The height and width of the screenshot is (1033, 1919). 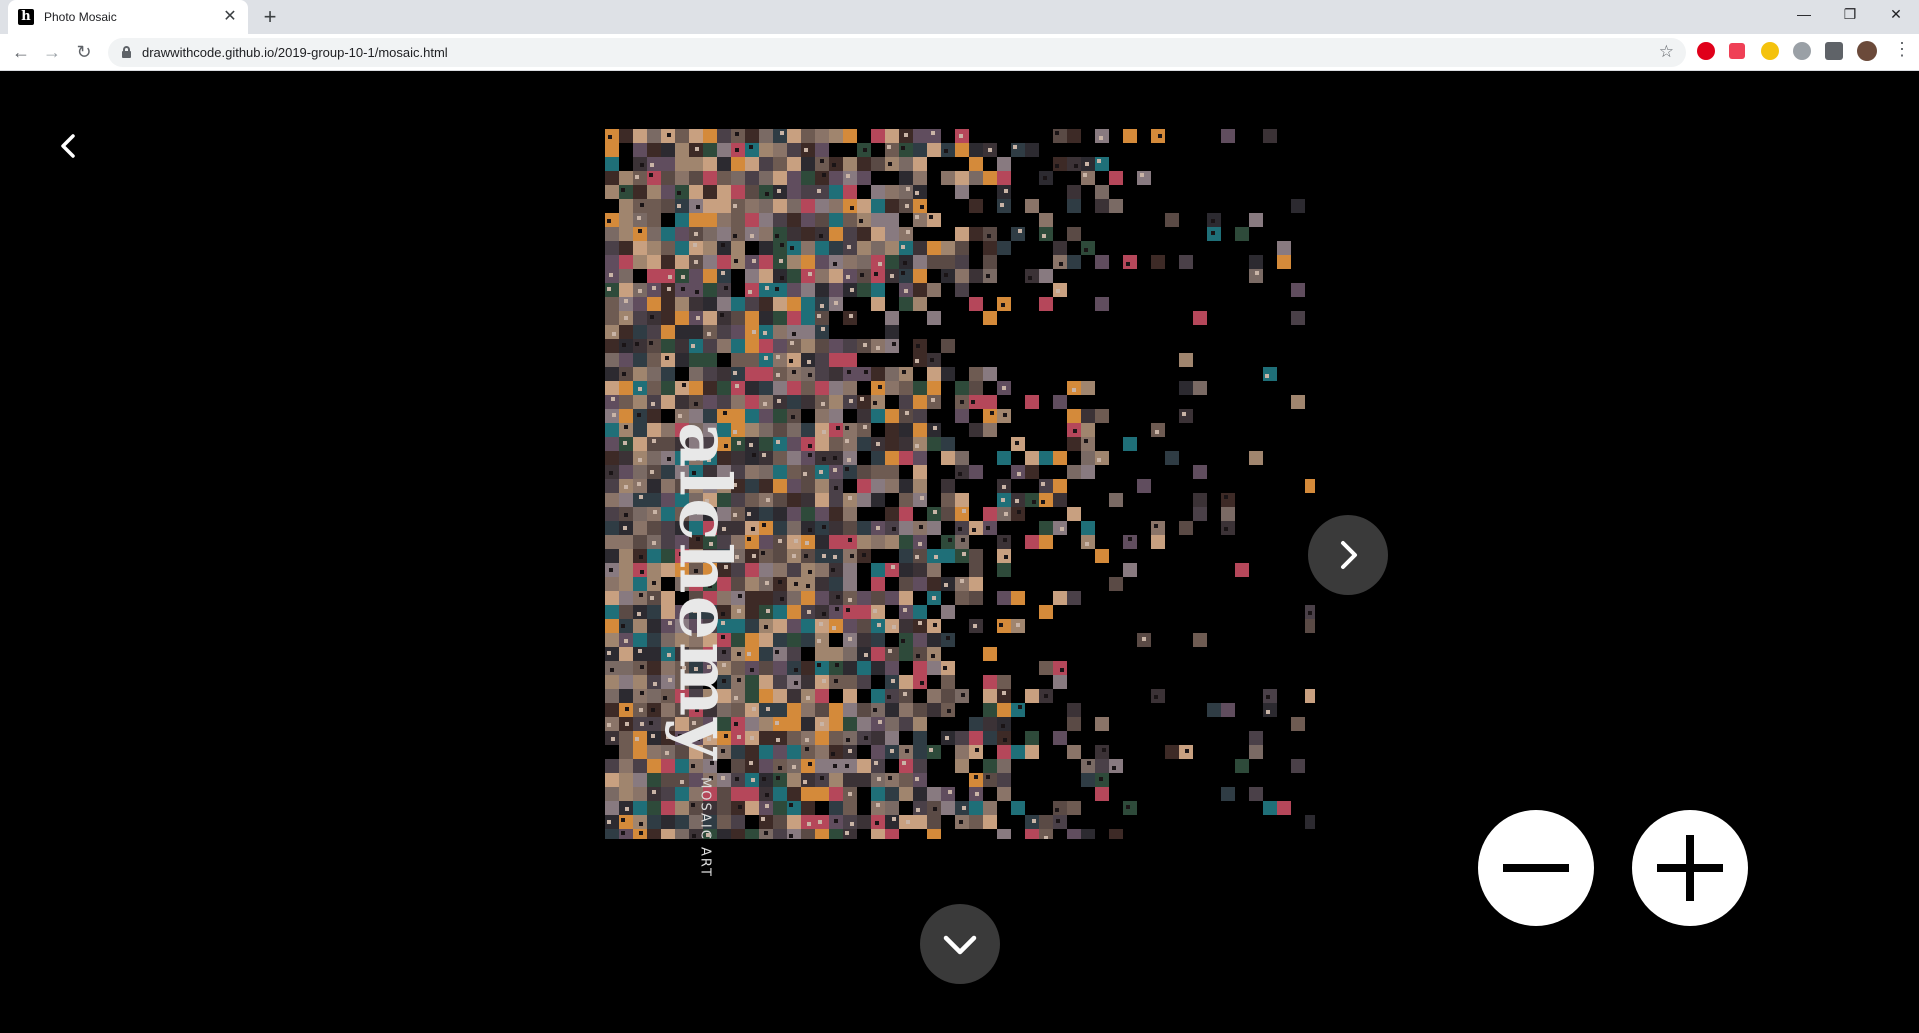 What do you see at coordinates (1850, 14) in the screenshot?
I see `restore-icon: ❐` at bounding box center [1850, 14].